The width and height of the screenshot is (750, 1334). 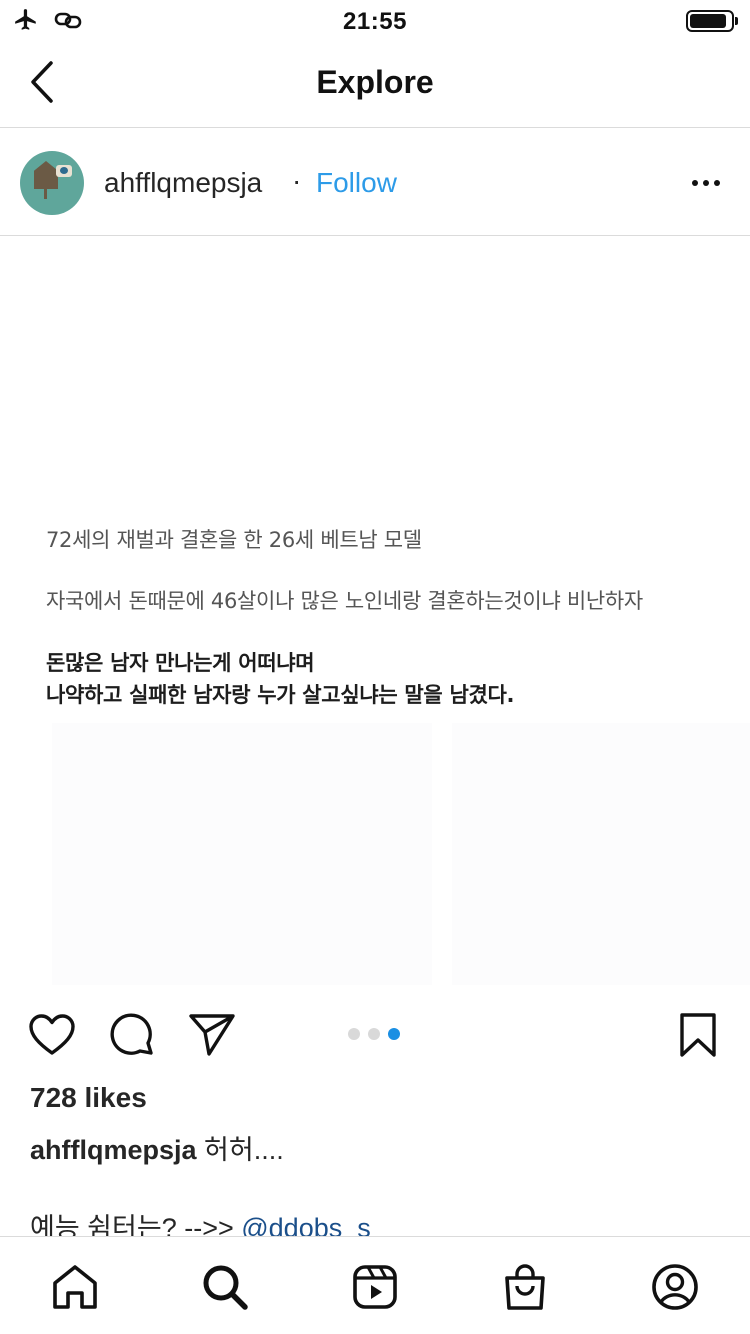 What do you see at coordinates (344, 601) in the screenshot?
I see `post-image-text-line2: 자국에서 돈때문에 46살이나 많은 노인네랑 결혼하는것이냐 비난하자` at bounding box center [344, 601].